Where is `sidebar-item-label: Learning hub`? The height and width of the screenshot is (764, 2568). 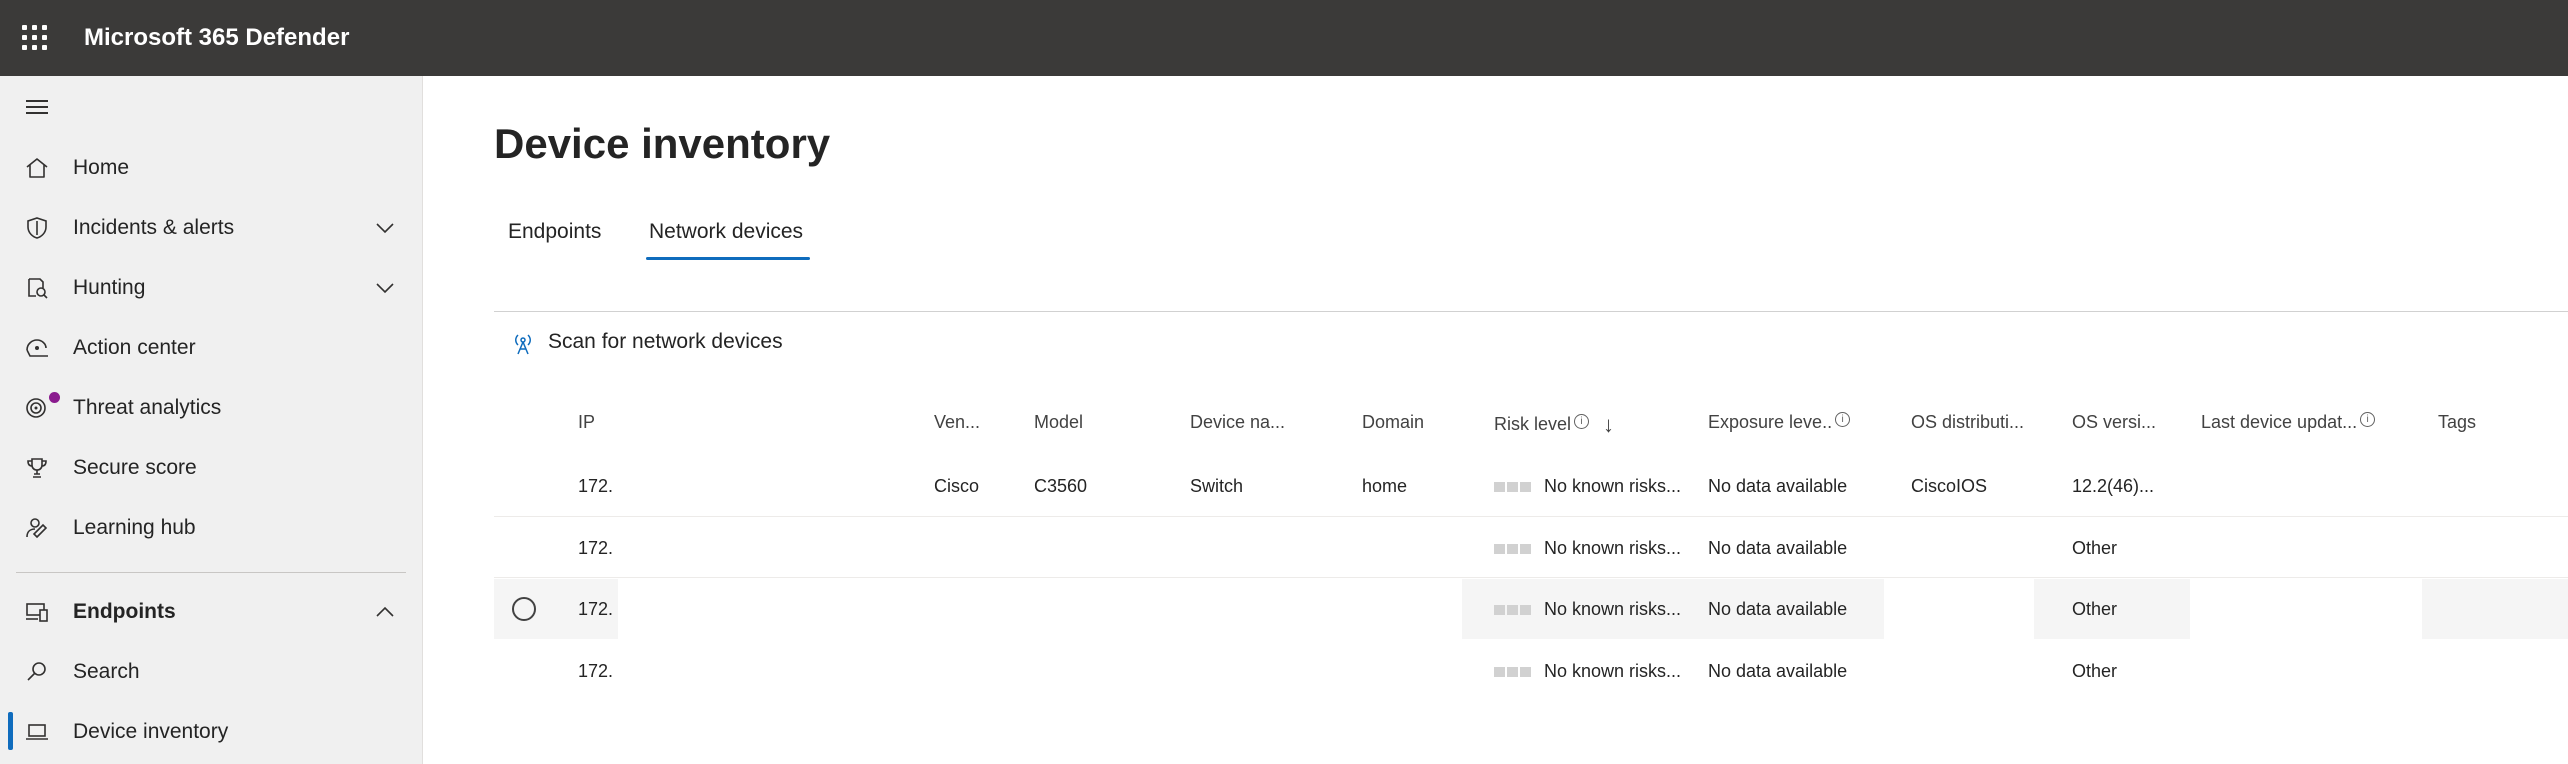
sidebar-item-label: Learning hub is located at coordinates (134, 527).